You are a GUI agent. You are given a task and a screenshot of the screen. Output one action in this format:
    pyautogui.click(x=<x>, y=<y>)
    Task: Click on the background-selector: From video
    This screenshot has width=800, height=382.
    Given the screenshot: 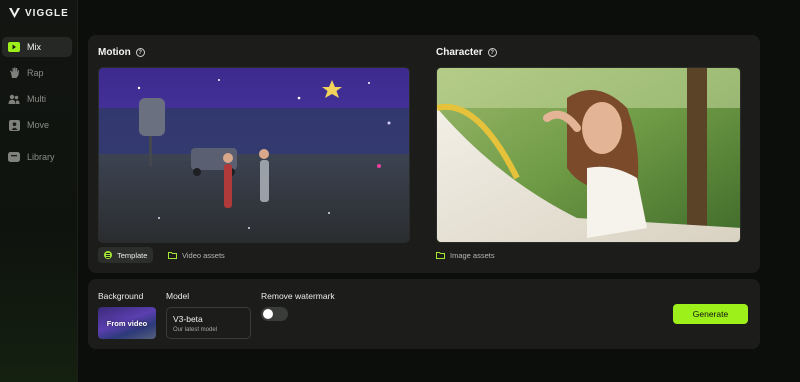 What is the action you would take?
    pyautogui.click(x=127, y=323)
    